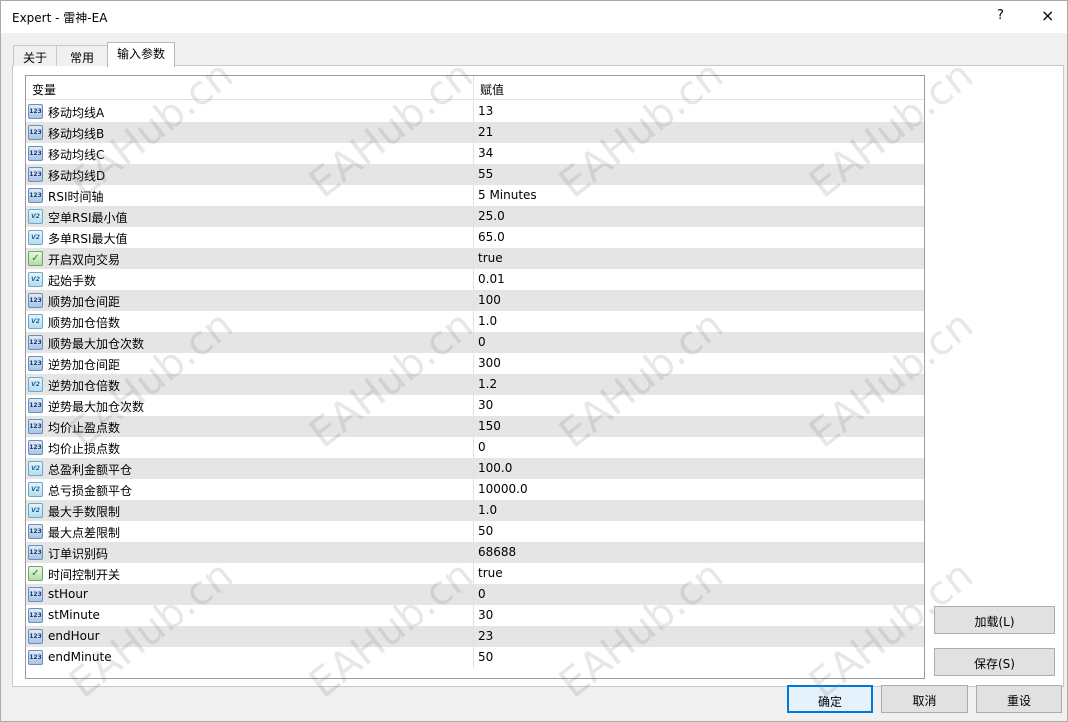  I want to click on parameter-name: stMinute, so click(74, 615).